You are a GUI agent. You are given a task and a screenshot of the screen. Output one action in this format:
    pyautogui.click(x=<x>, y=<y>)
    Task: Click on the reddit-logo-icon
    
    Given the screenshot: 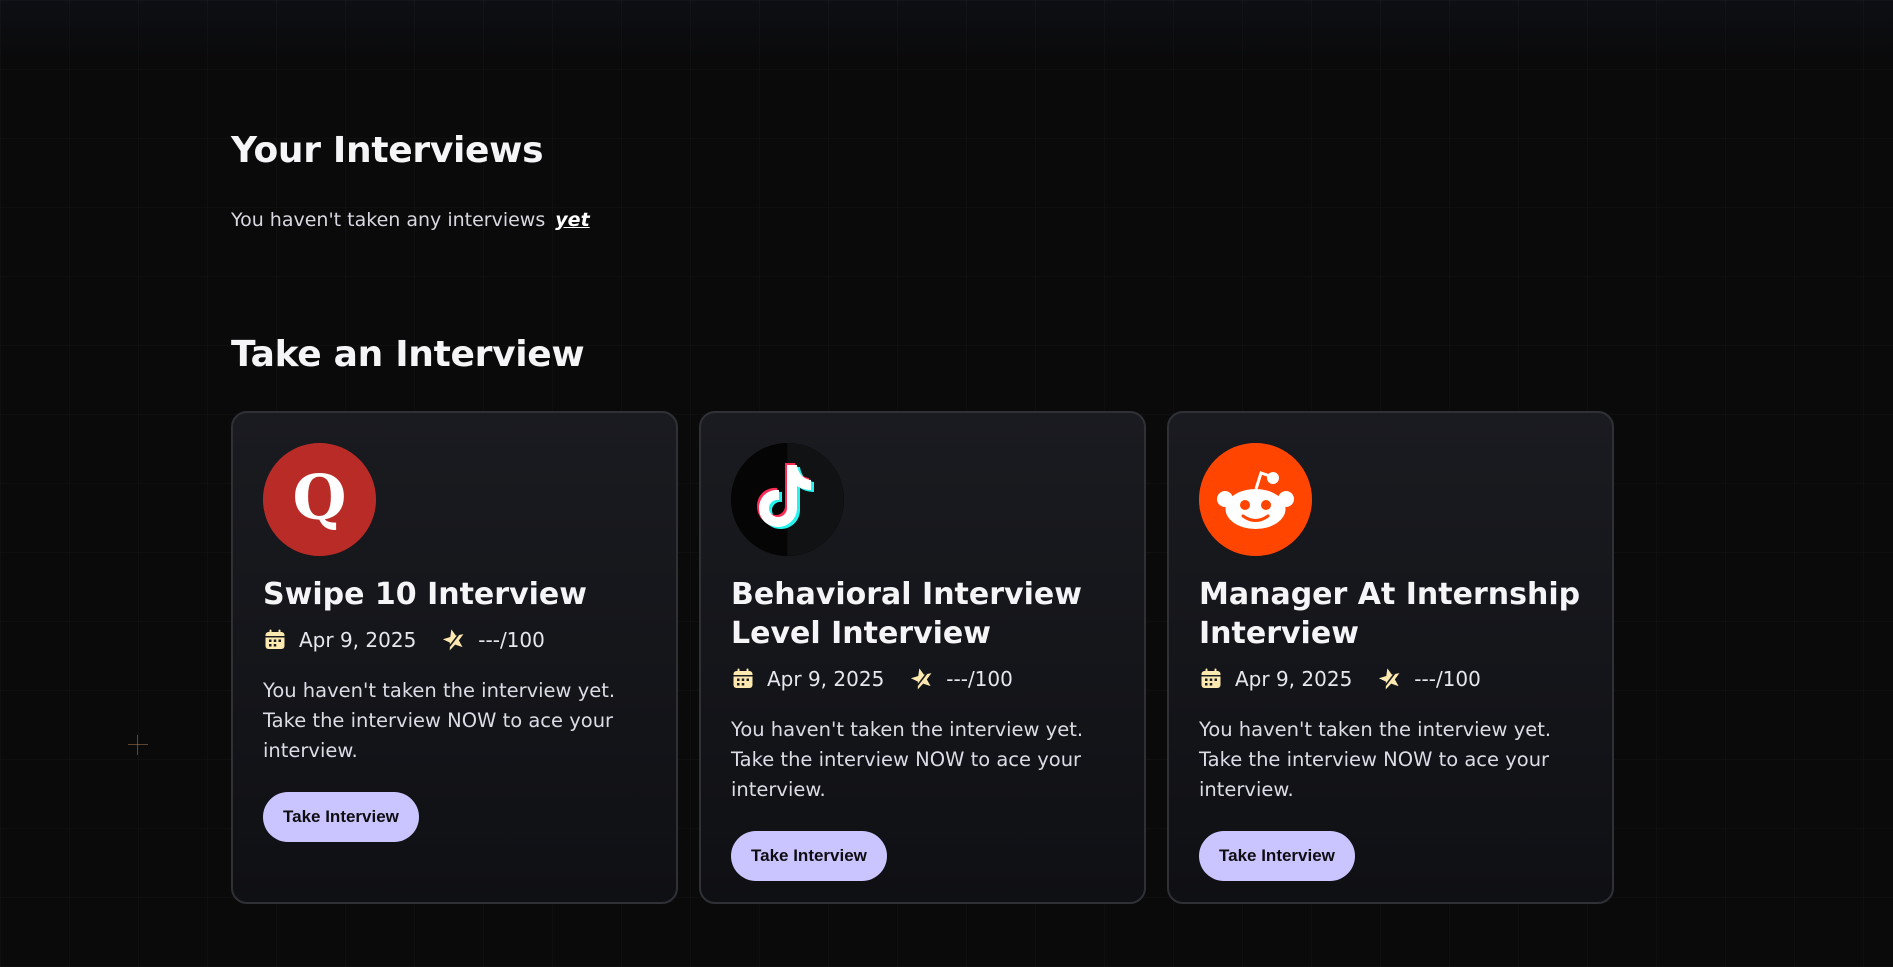 What is the action you would take?
    pyautogui.click(x=1255, y=499)
    